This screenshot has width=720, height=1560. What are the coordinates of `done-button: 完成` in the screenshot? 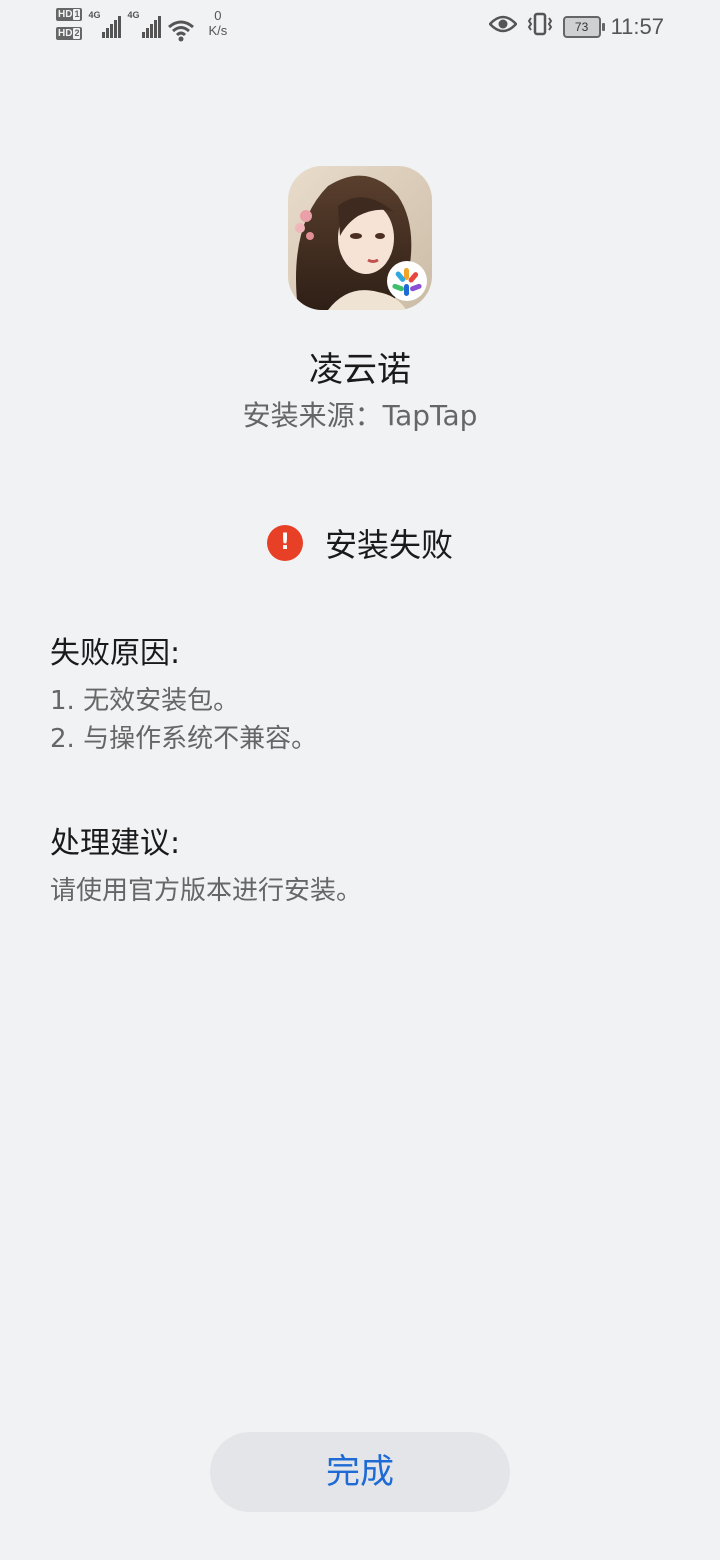 It's located at (360, 1472).